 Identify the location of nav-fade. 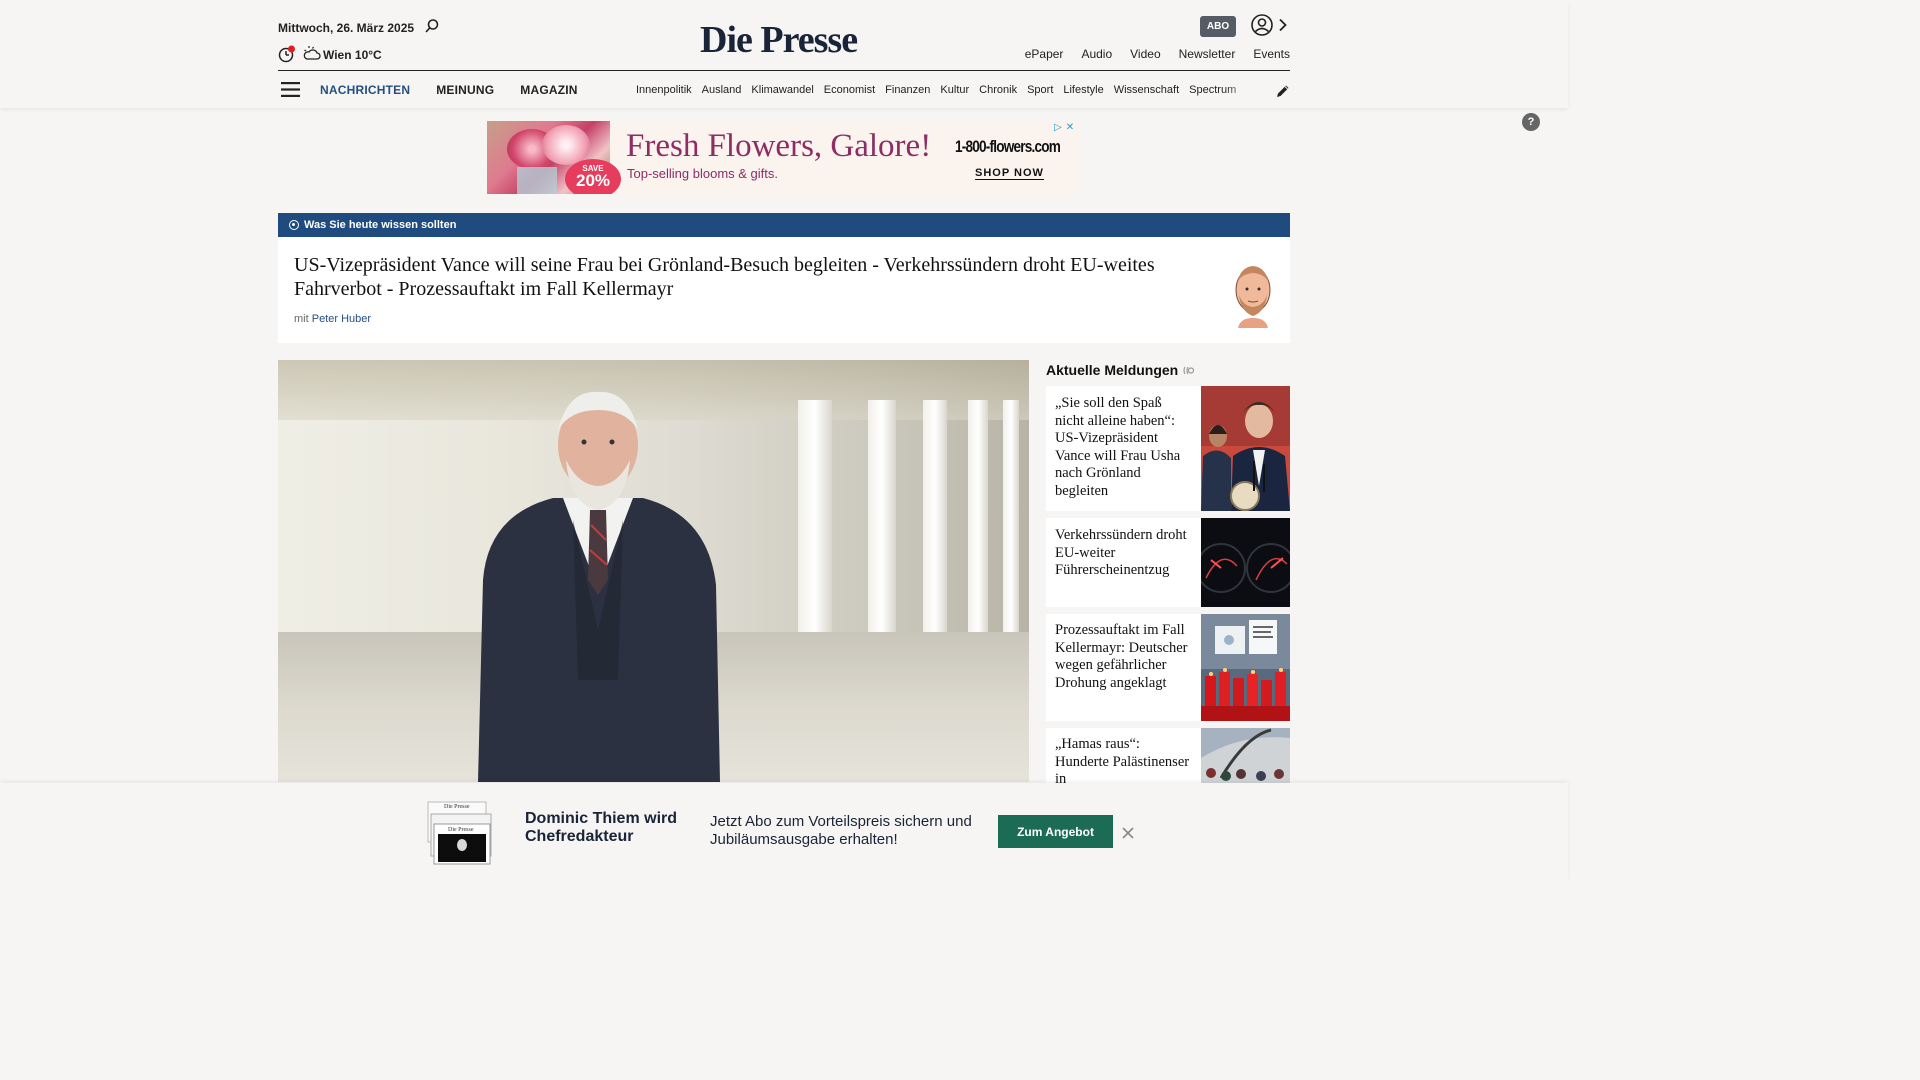
(1242, 90).